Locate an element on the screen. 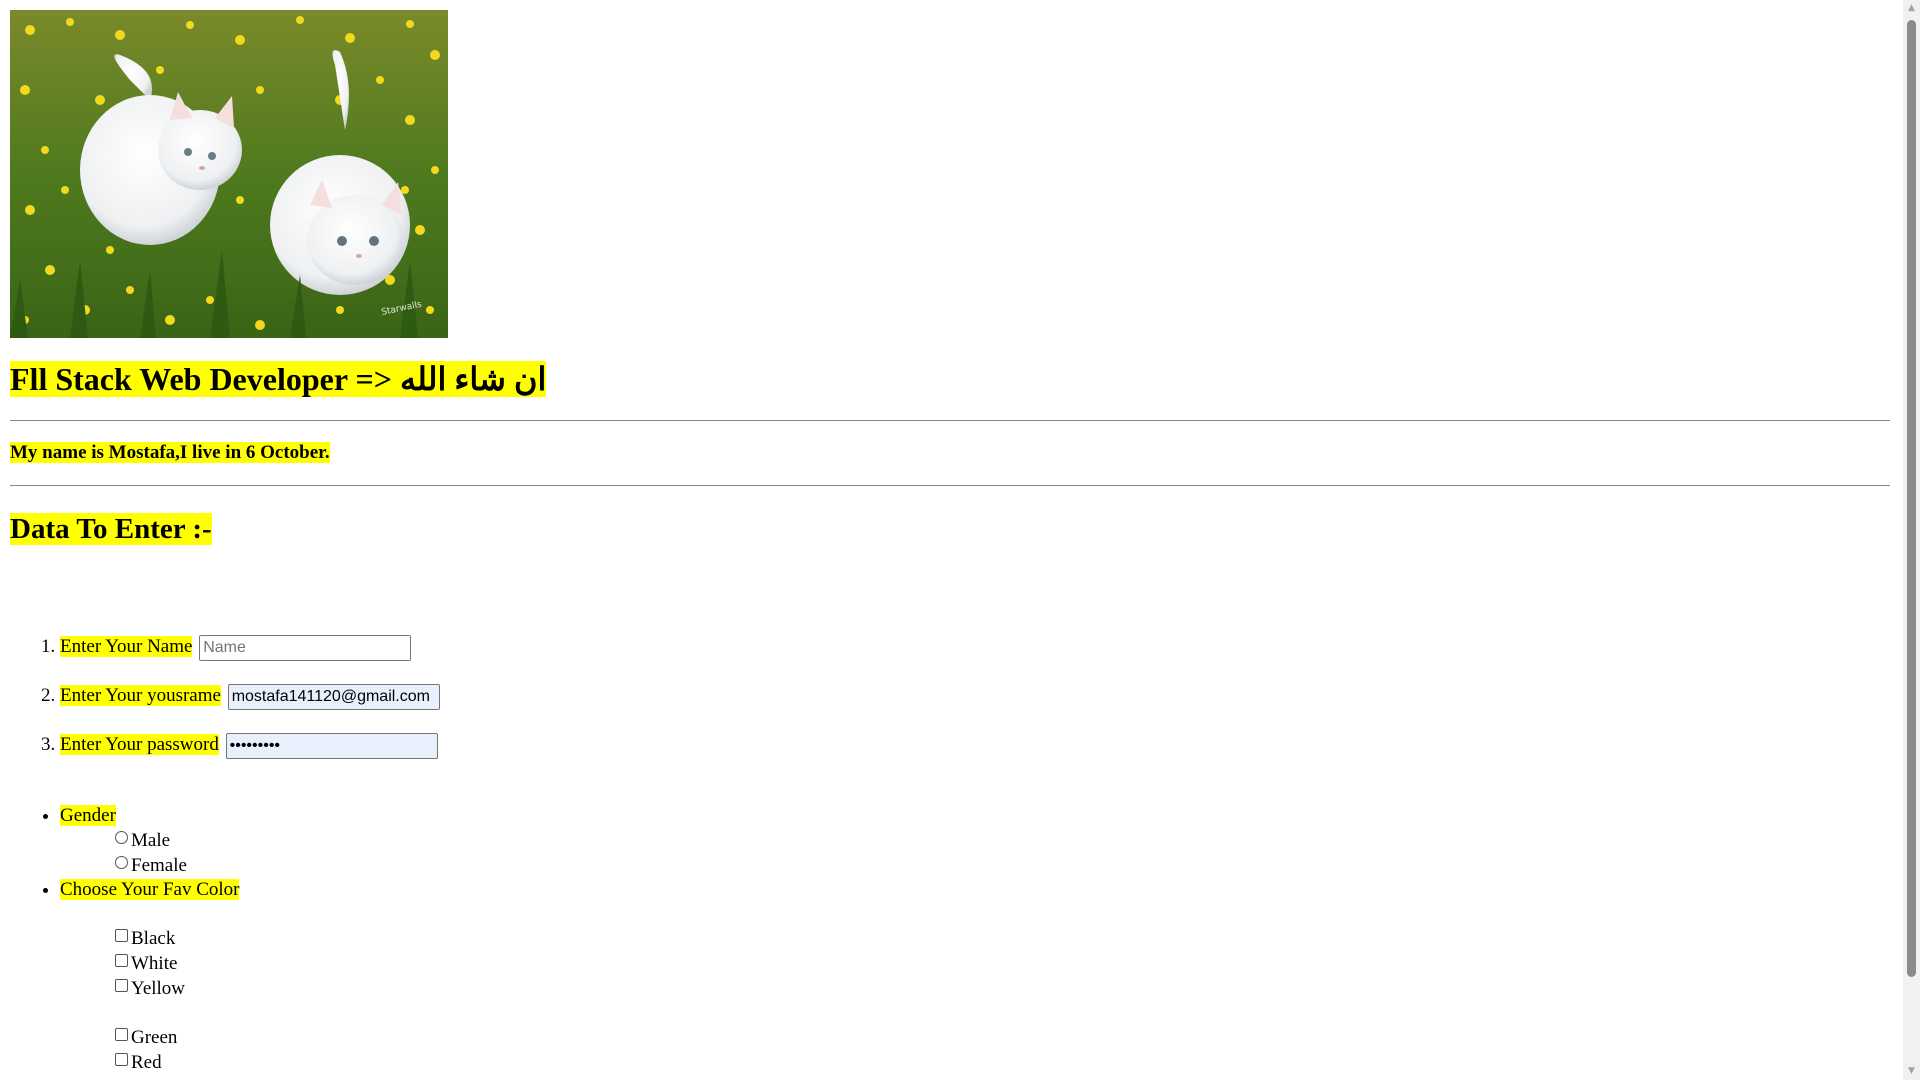  color-option-white: White is located at coordinates (1002, 963).